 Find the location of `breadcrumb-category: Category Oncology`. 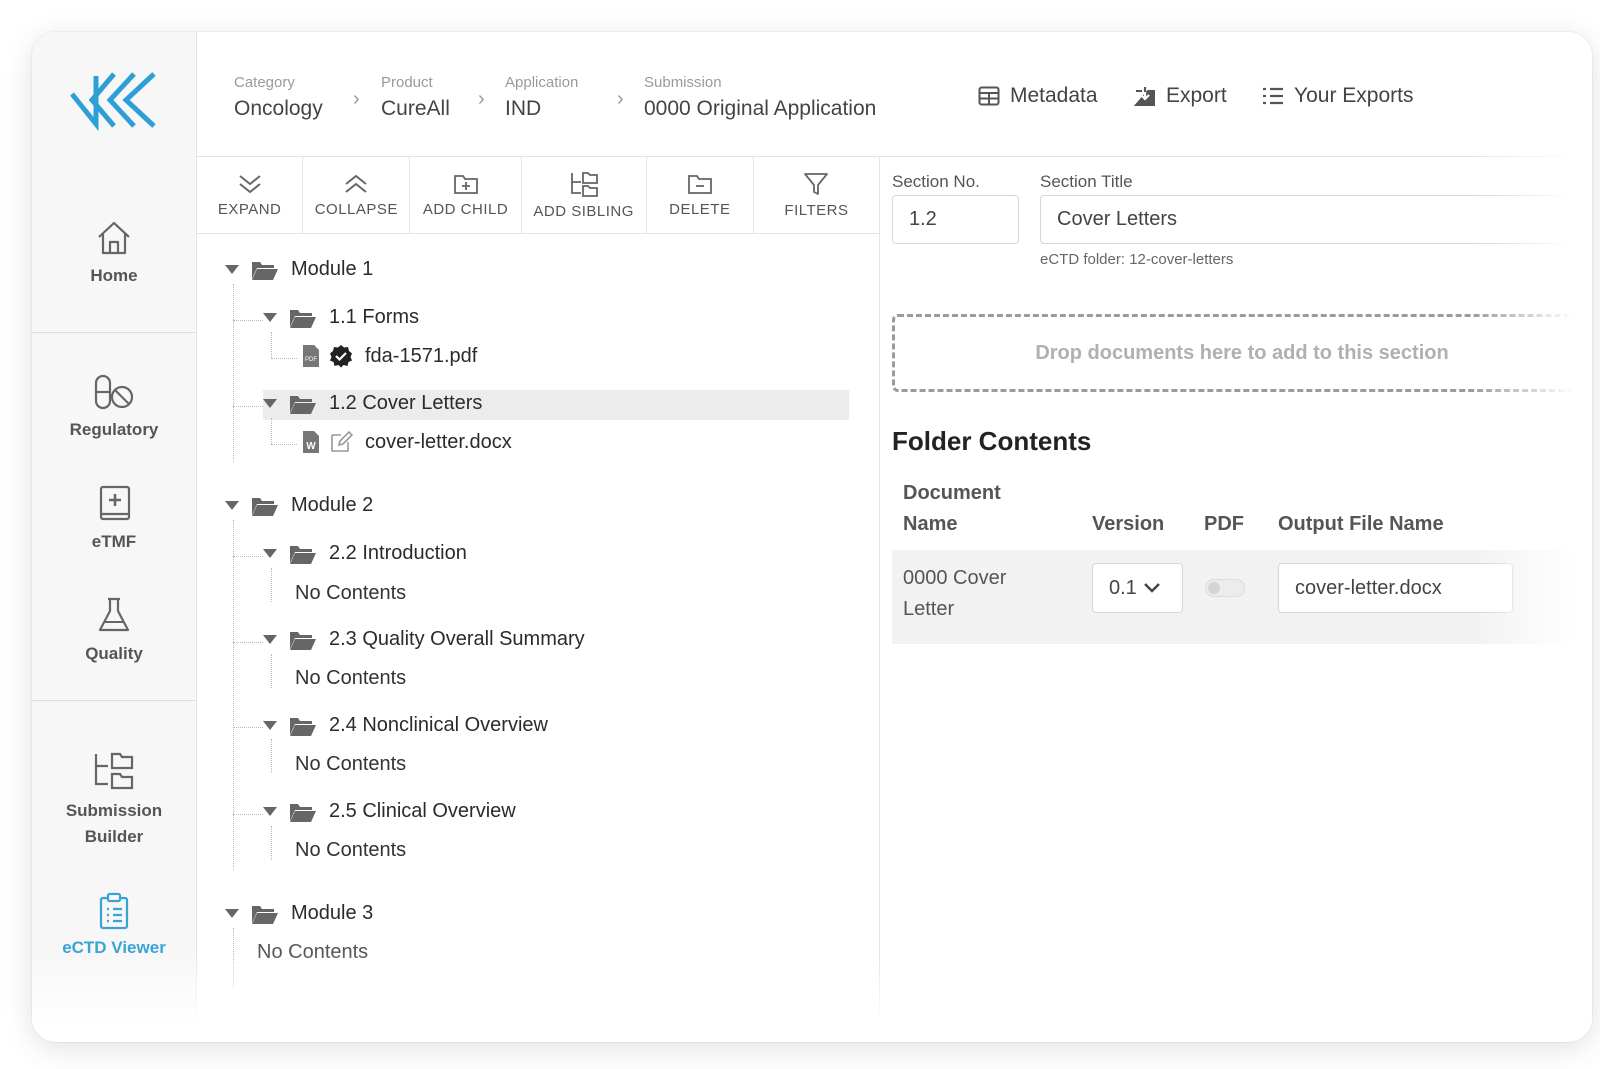

breadcrumb-category: Category Oncology is located at coordinates (278, 97).